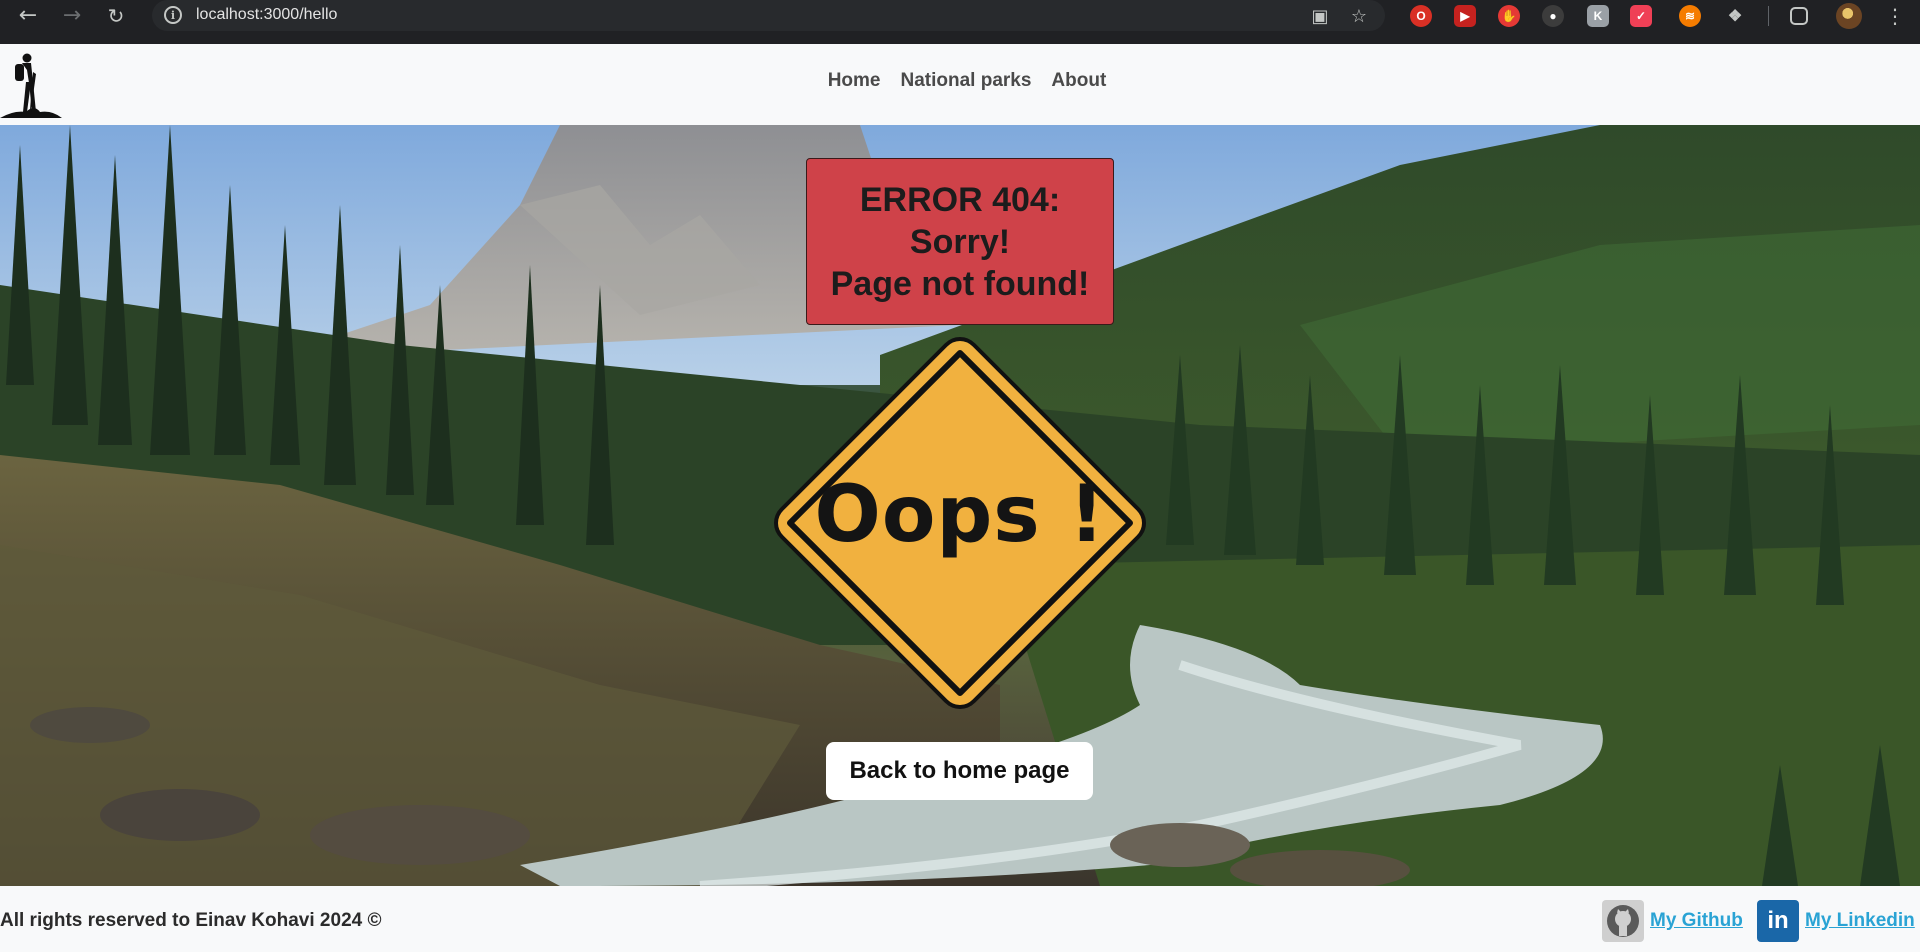  I want to click on video-ext-icon: ▶, so click(1465, 16).